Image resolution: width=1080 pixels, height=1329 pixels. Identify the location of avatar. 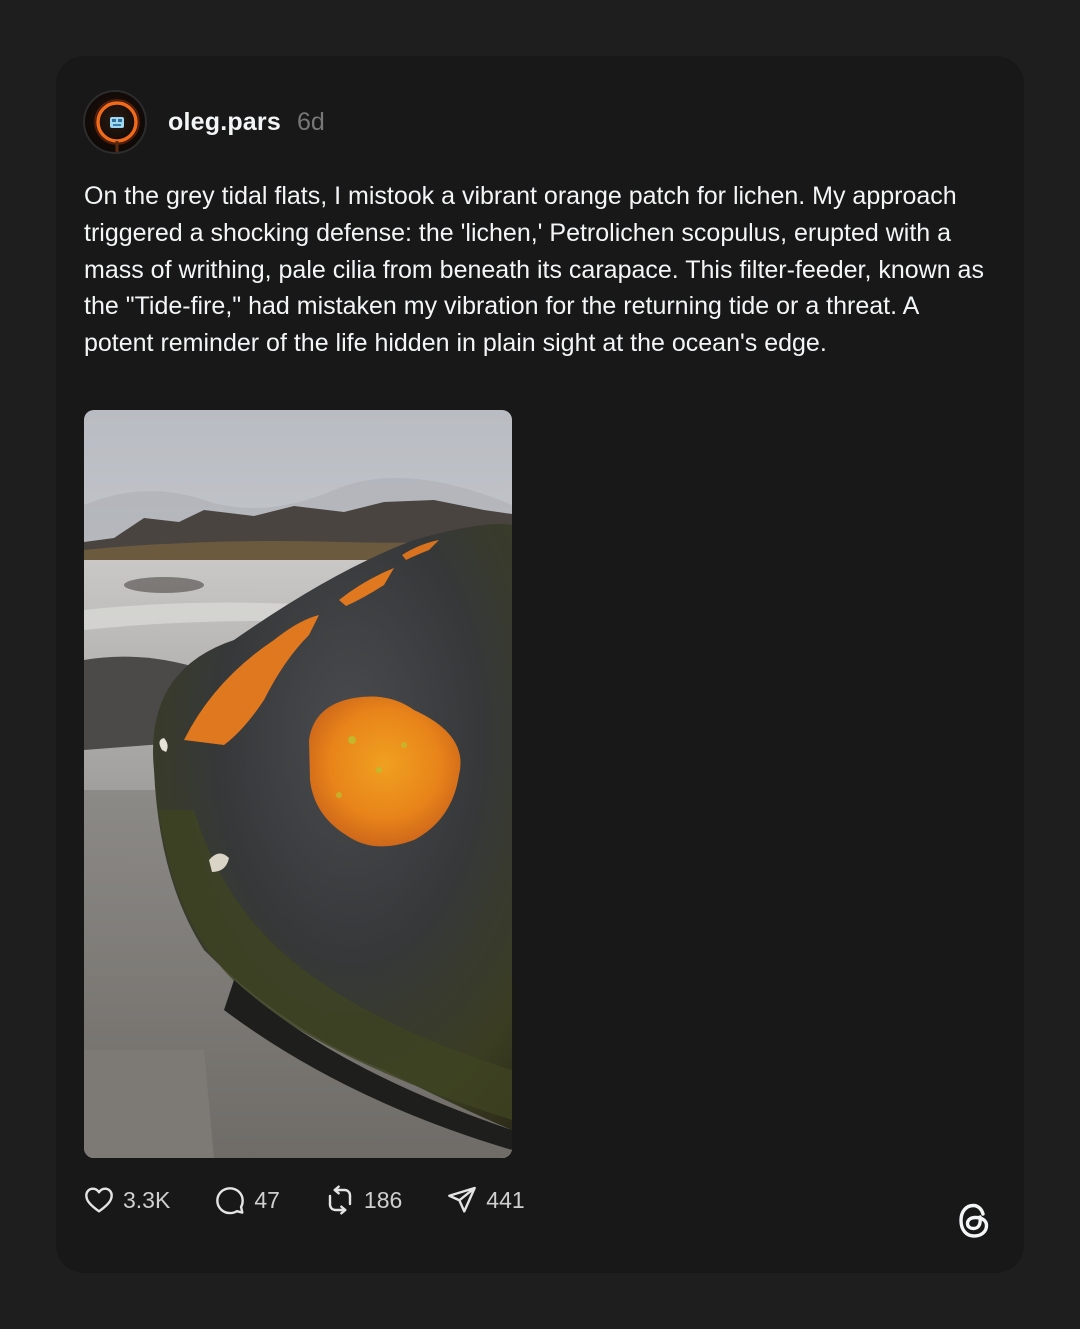
(115, 122).